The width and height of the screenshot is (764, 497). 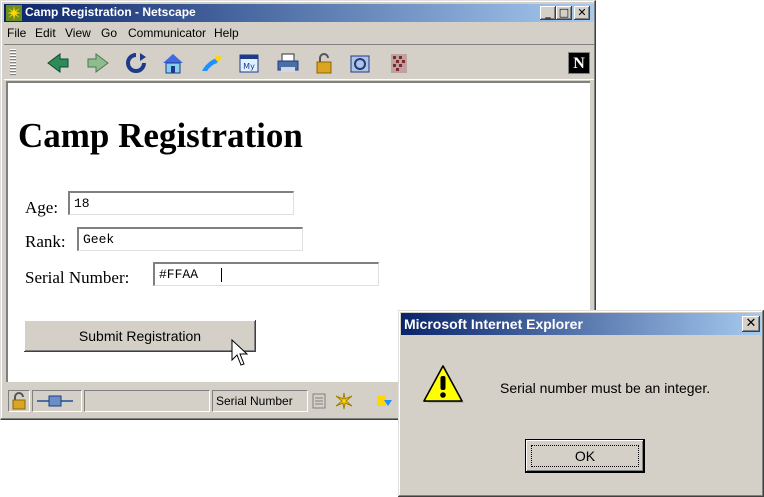 I want to click on security-icon, so click(x=324, y=63).